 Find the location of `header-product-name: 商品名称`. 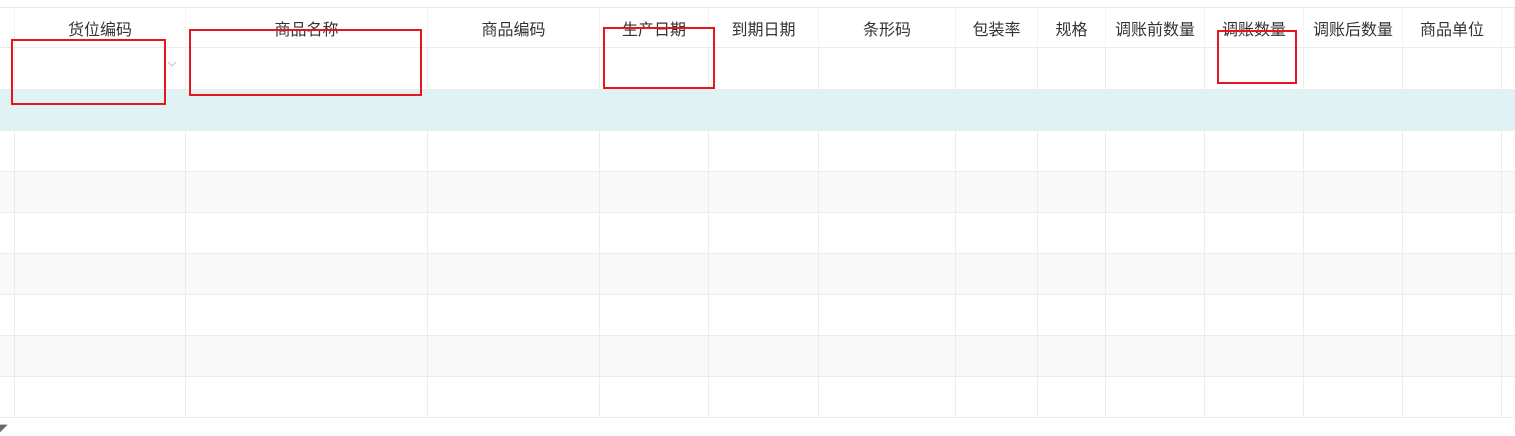

header-product-name: 商品名称 is located at coordinates (307, 27).